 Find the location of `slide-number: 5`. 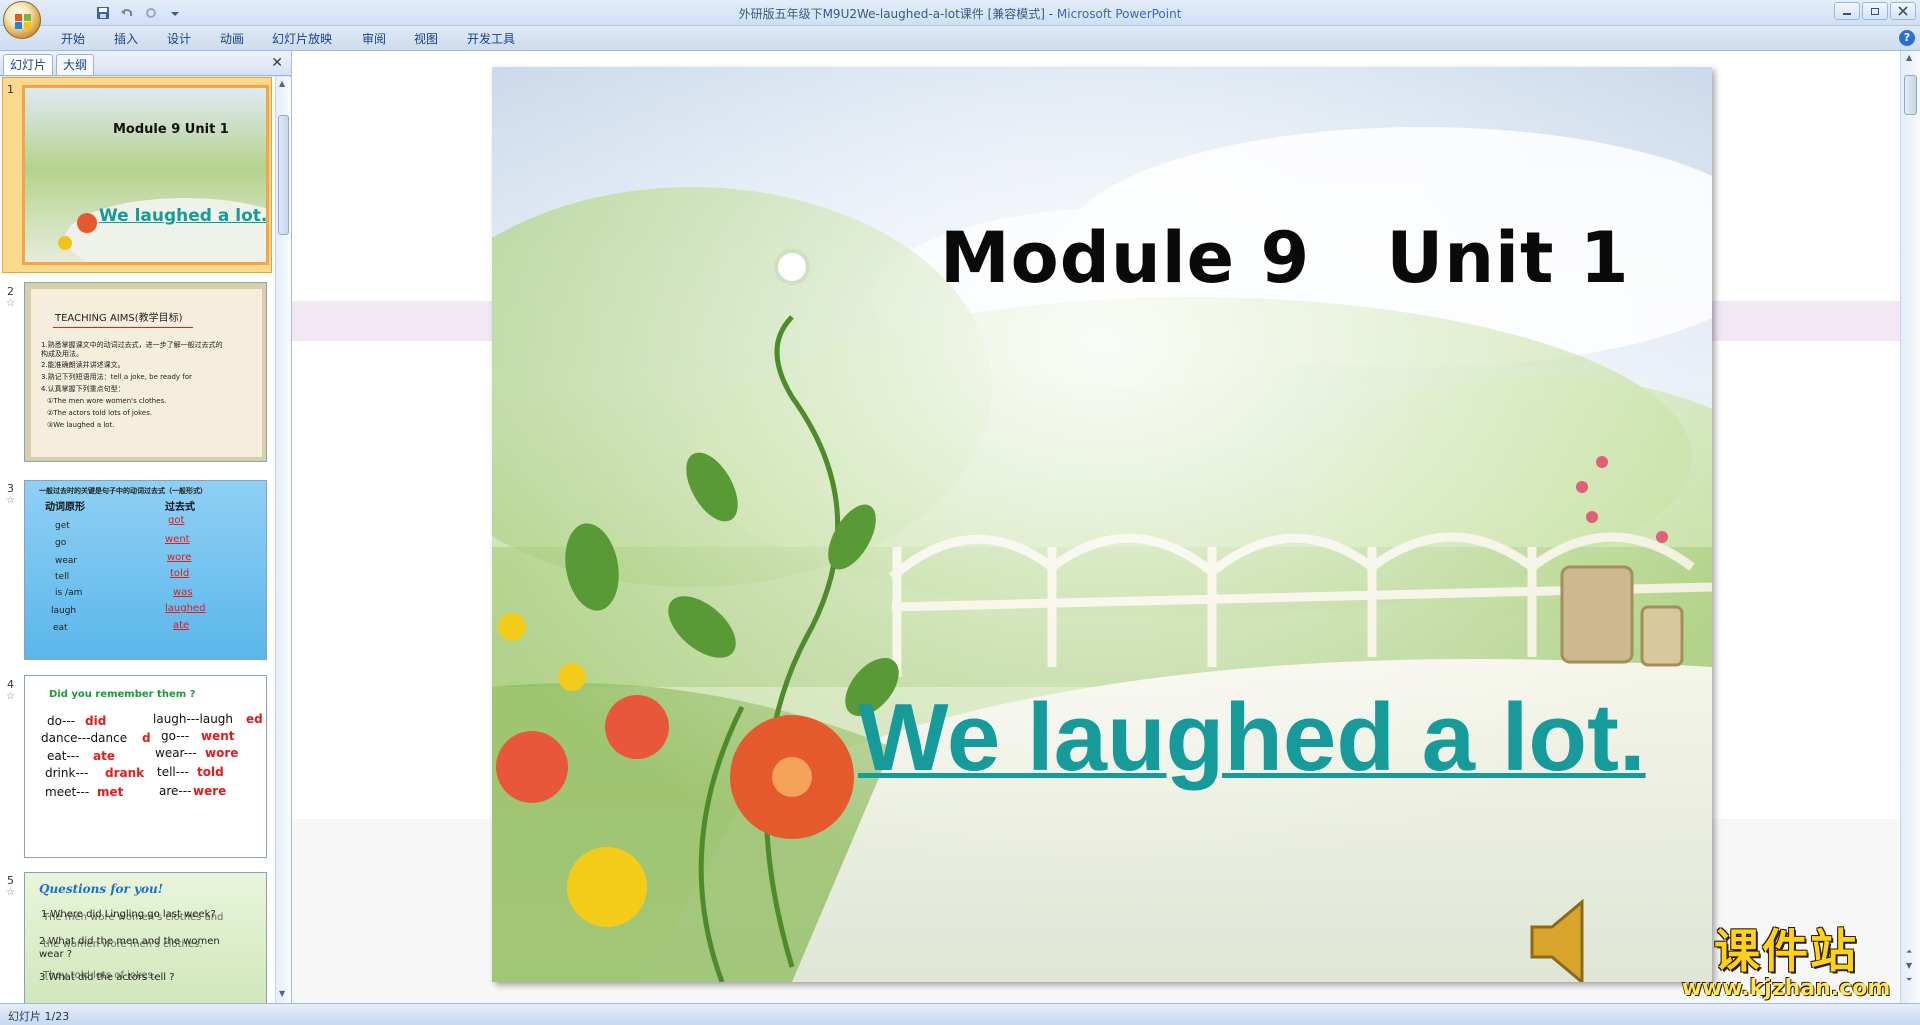

slide-number: 5 is located at coordinates (10, 880).